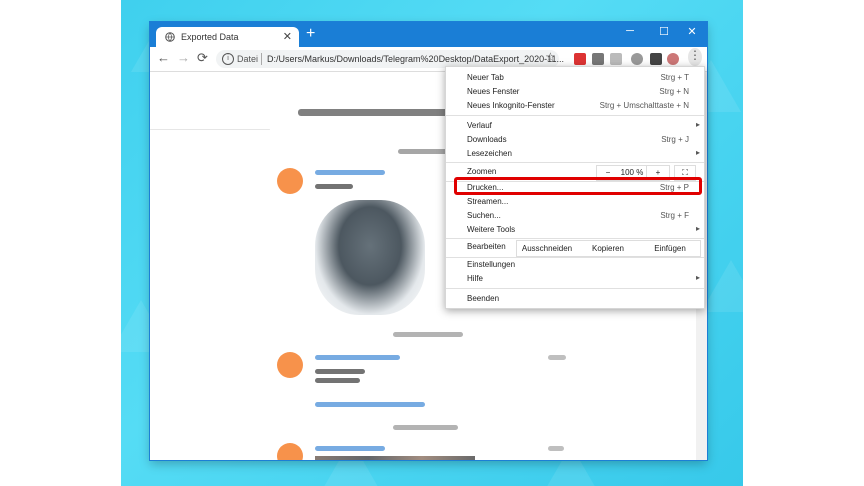  I want to click on zoom-label: Zoomen, so click(482, 171).